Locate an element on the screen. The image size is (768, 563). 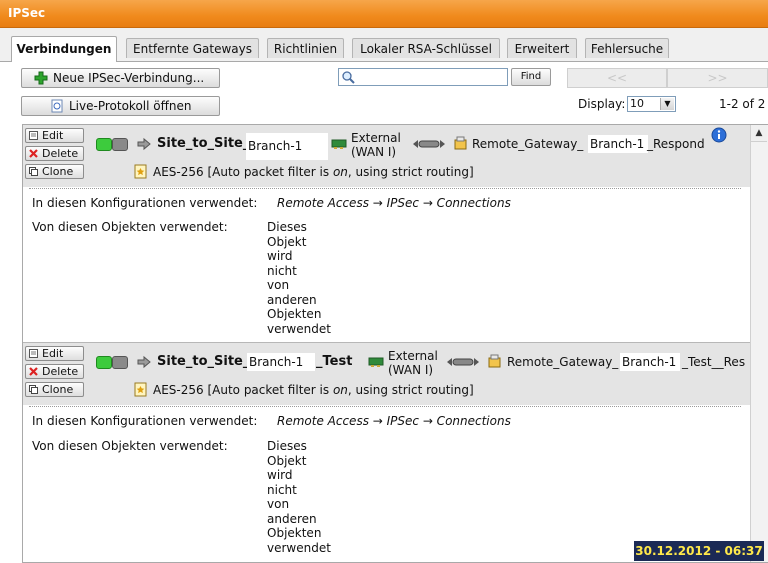
vertical-scrollbar: ▲ is located at coordinates (759, 343).